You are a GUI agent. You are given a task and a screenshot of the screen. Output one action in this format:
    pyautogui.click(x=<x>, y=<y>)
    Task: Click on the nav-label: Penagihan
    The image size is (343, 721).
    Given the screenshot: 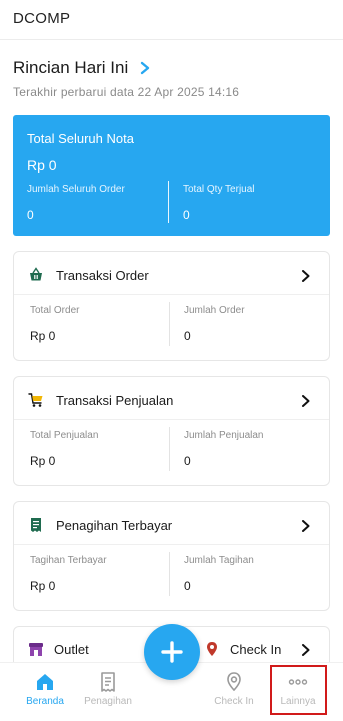 What is the action you would take?
    pyautogui.click(x=108, y=701)
    